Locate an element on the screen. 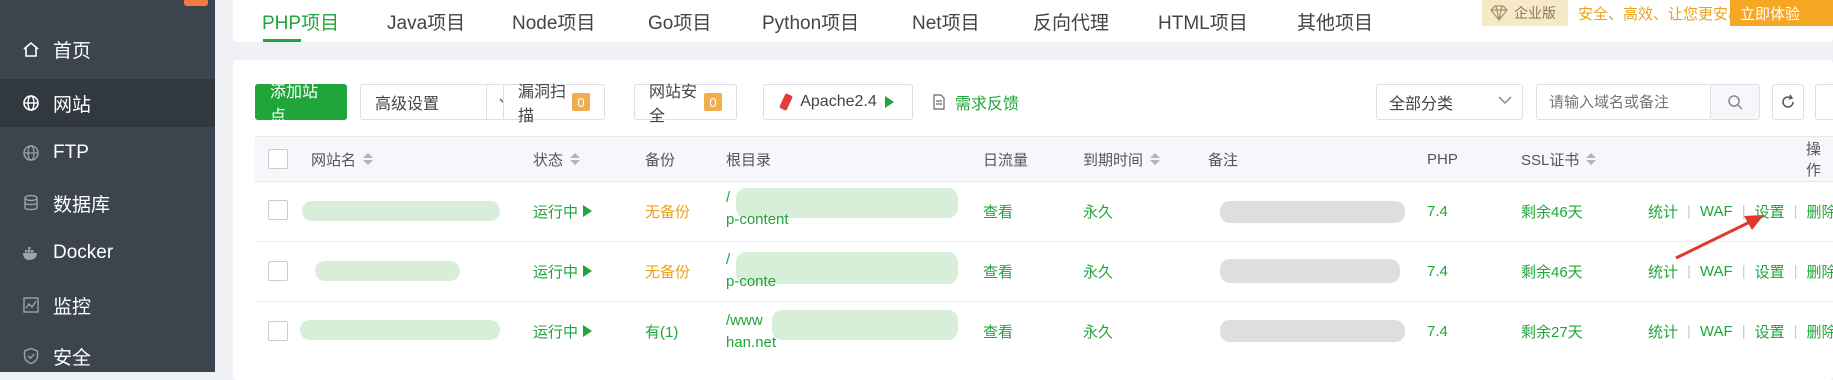  add-site-button: 添加站点 is located at coordinates (301, 104).